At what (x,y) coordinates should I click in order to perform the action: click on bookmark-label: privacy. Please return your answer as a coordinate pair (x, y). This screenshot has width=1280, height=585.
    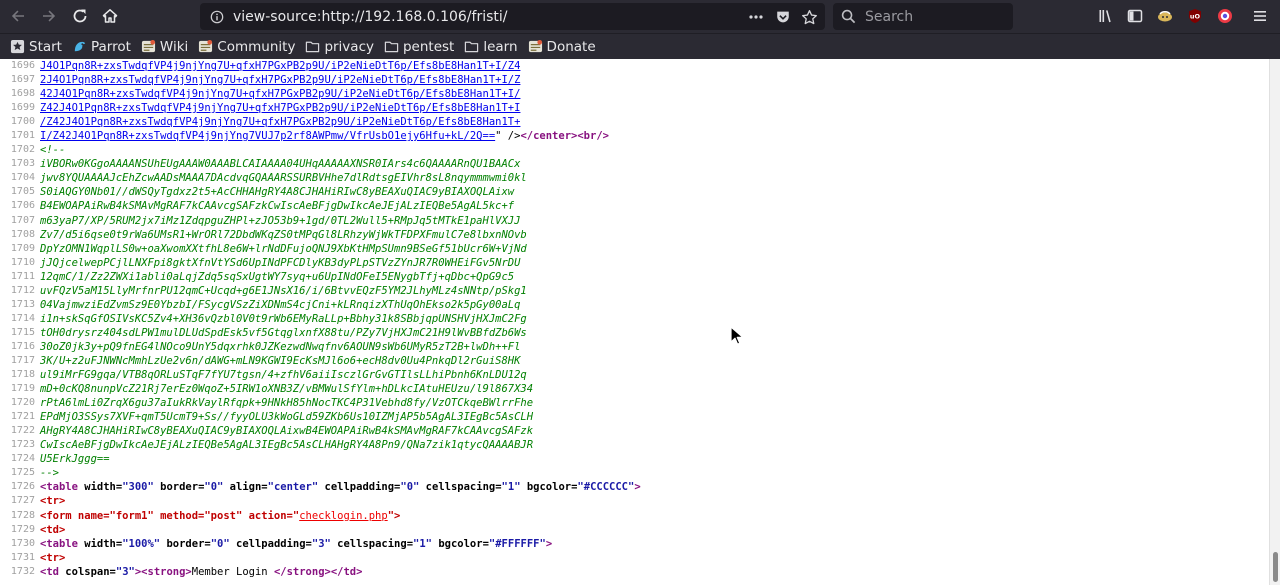
    Looking at the image, I should click on (349, 46).